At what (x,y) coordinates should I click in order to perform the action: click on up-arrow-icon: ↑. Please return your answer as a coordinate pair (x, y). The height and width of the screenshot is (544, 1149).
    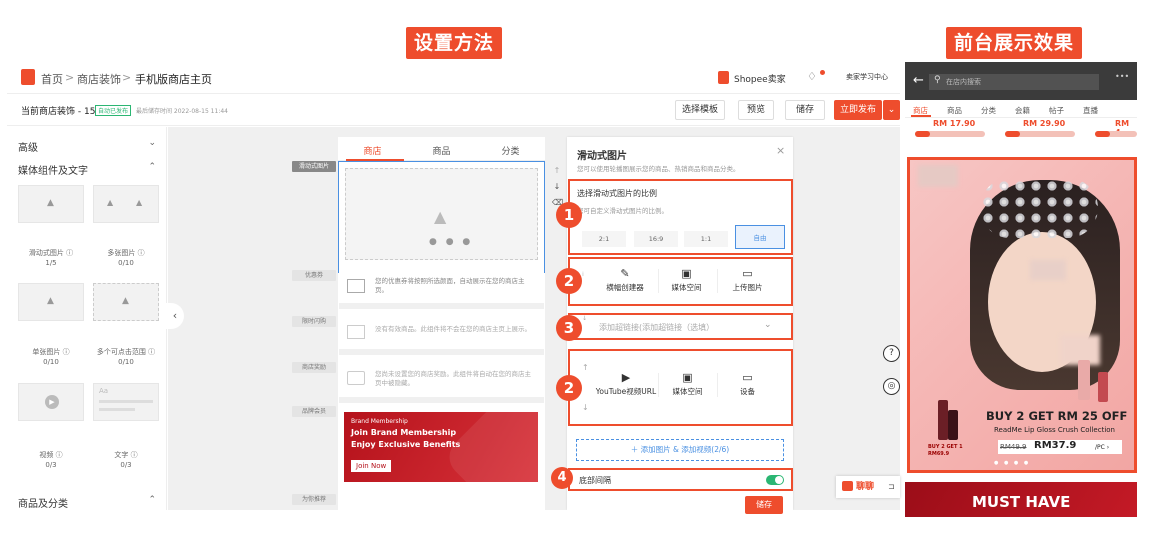
    Looking at the image, I should click on (585, 367).